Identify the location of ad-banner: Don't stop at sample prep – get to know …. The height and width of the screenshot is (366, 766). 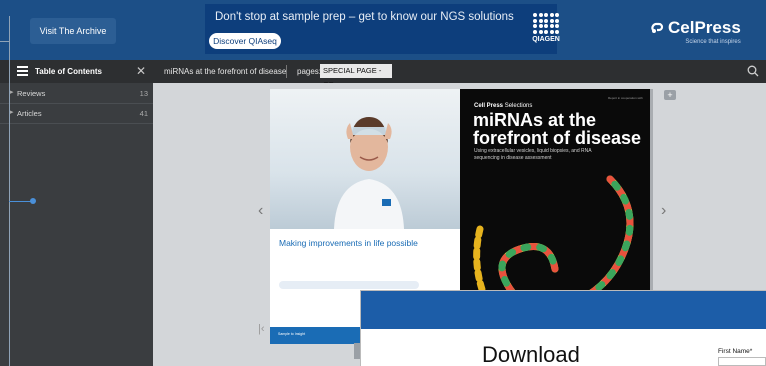
(382, 29).